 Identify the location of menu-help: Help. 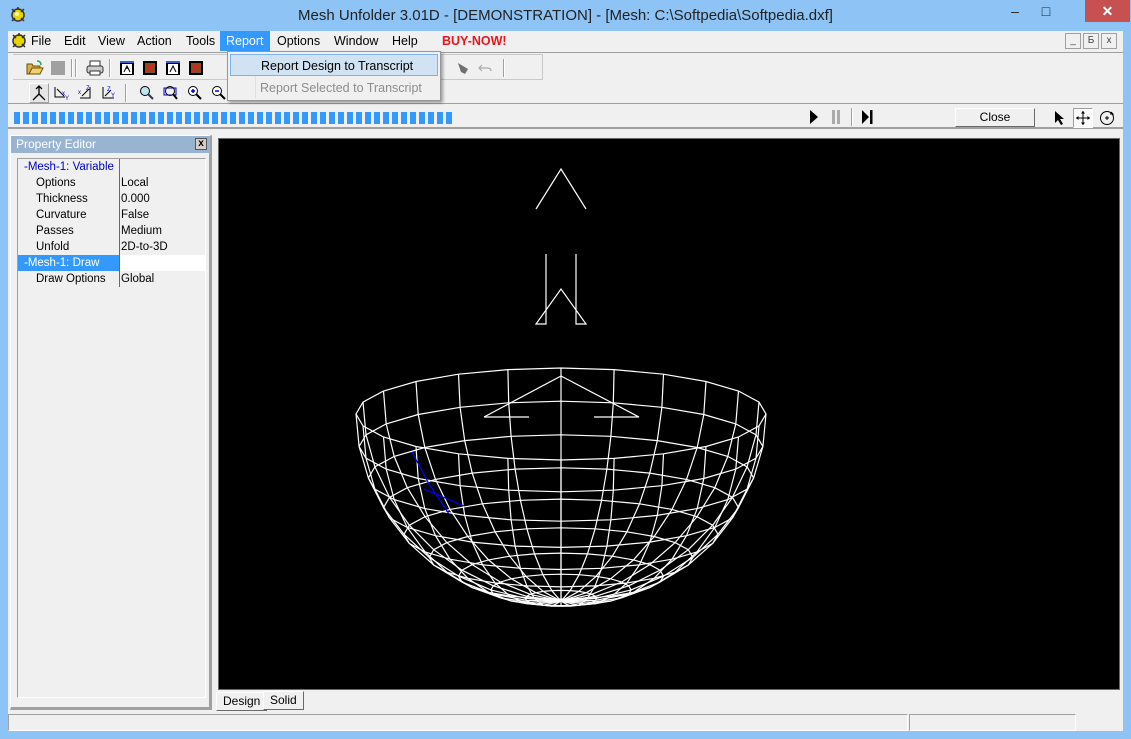
(405, 41).